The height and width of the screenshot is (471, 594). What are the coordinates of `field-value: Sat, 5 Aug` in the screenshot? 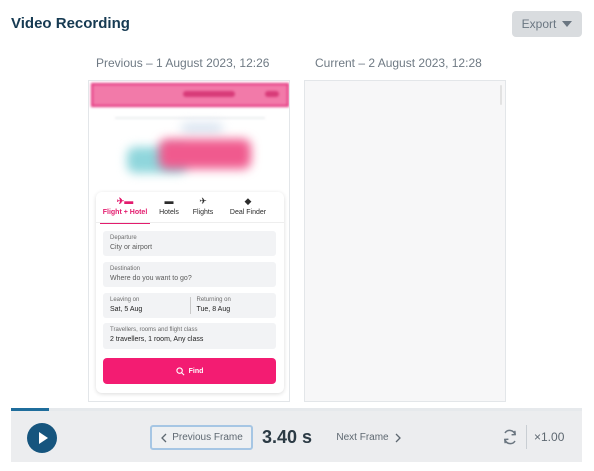 It's located at (126, 309).